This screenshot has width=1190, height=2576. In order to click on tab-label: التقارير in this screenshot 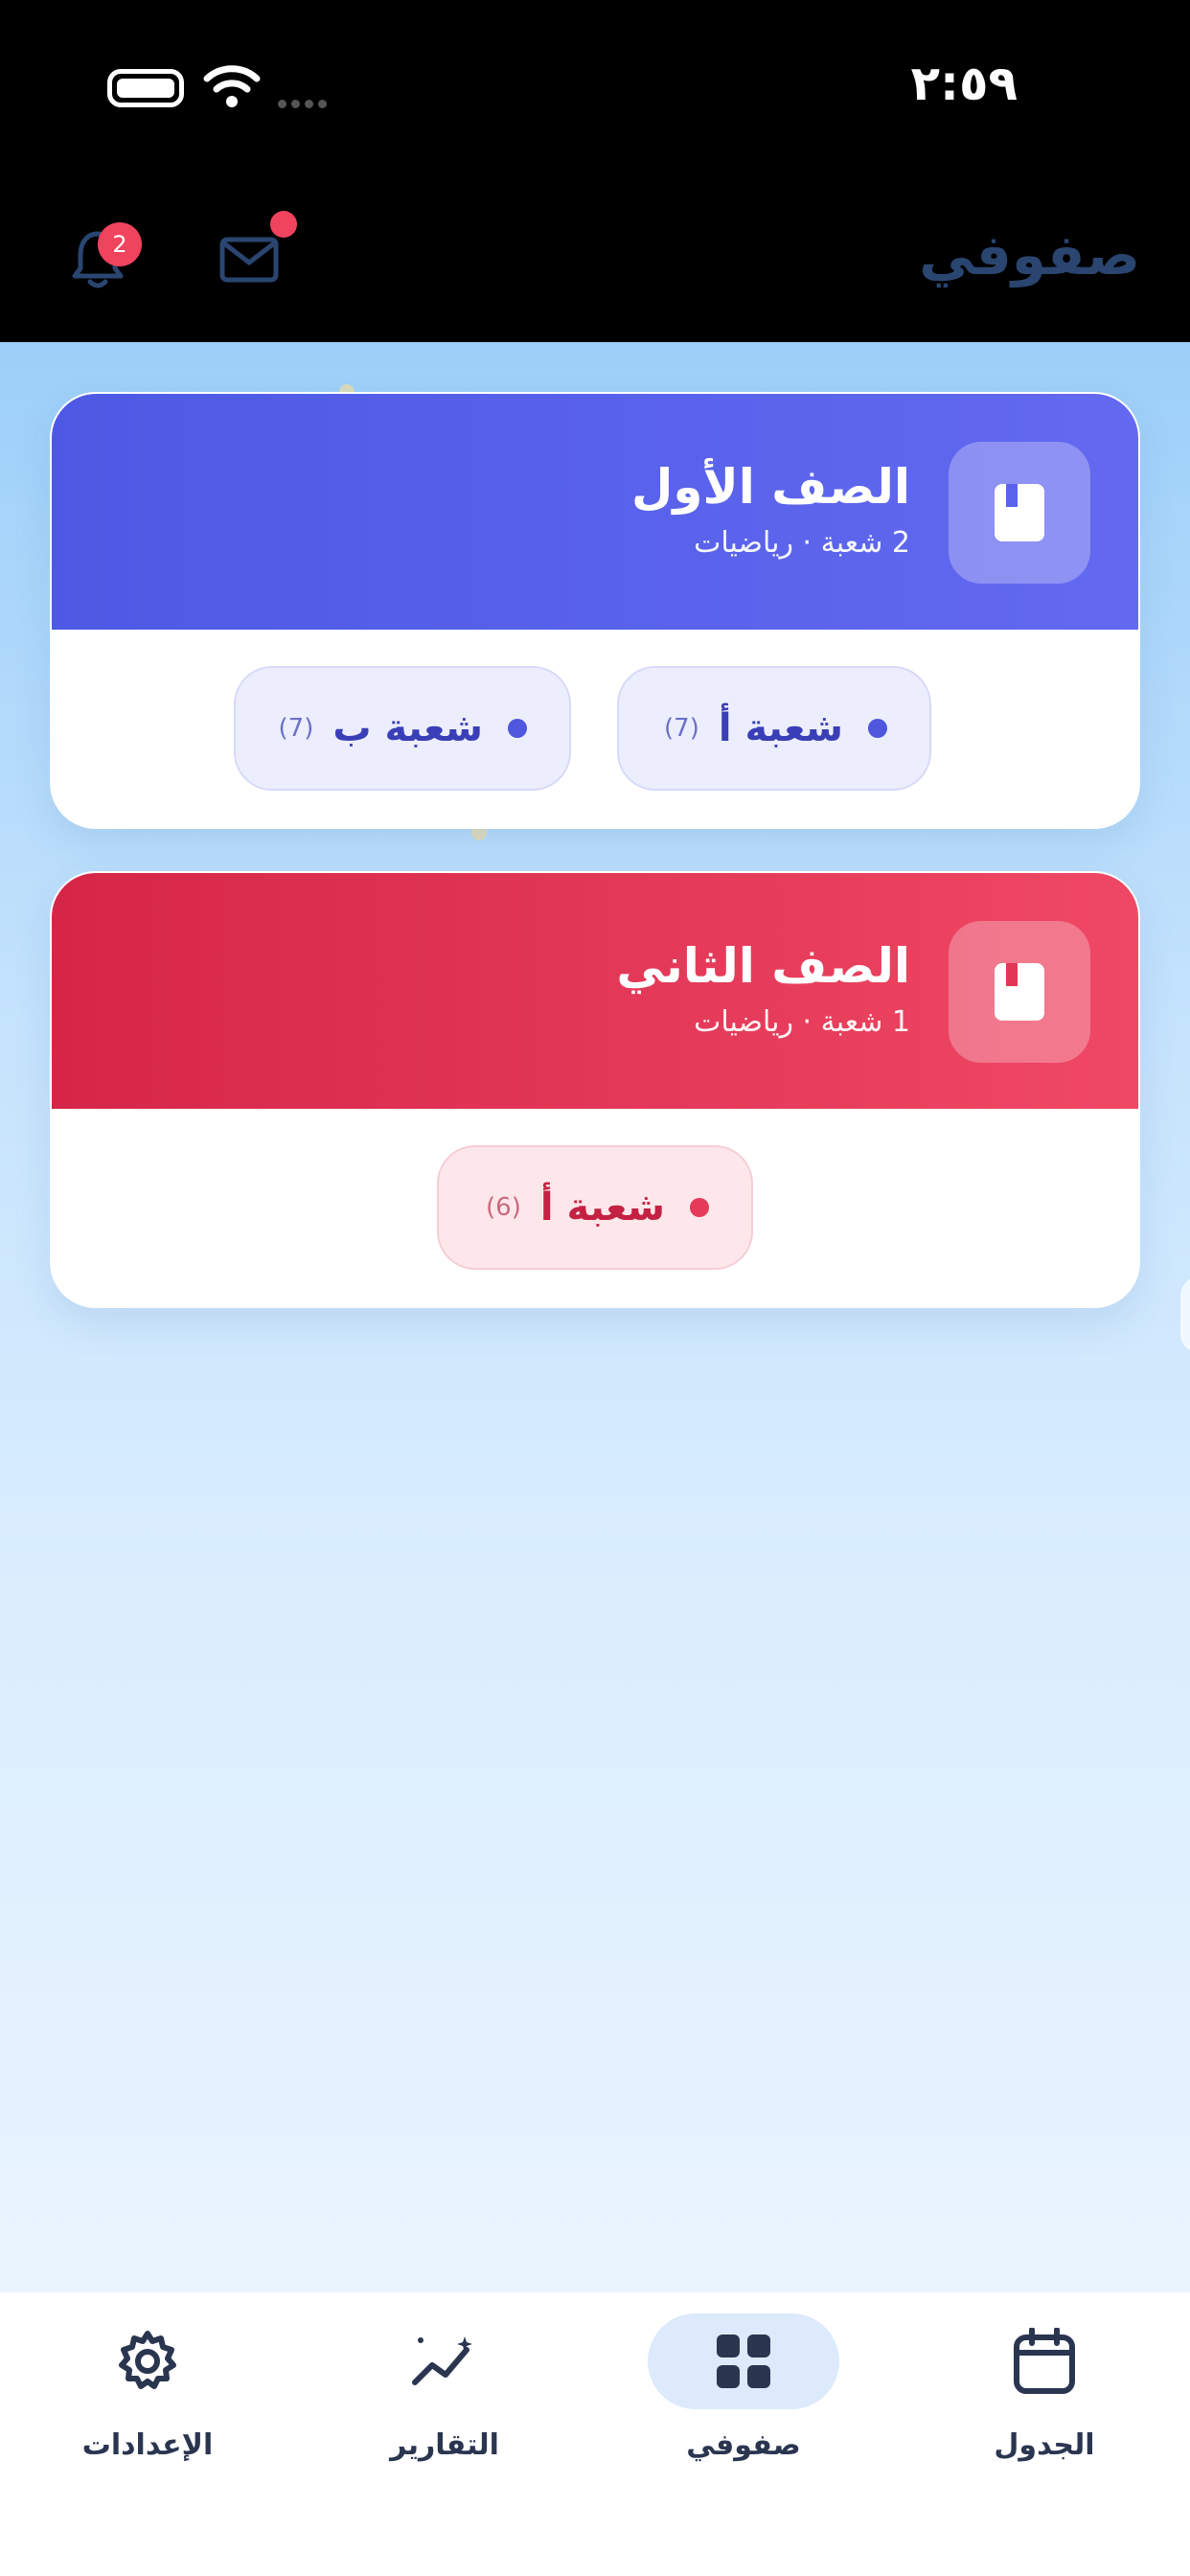, I will do `click(445, 2445)`.